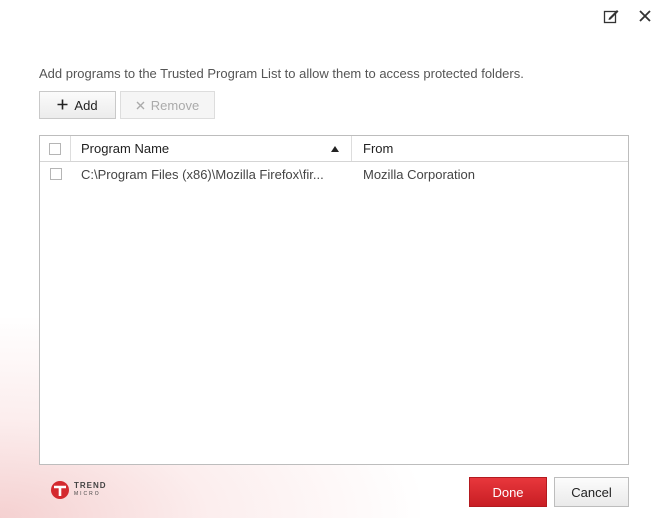  I want to click on trend-micro-logo-text: TREND MICRO, so click(90, 489).